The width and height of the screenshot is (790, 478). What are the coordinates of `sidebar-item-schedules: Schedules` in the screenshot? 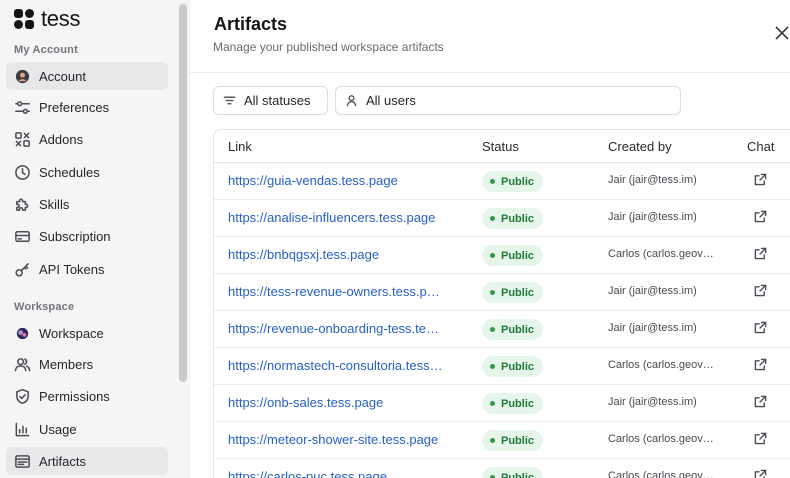 It's located at (87, 172).